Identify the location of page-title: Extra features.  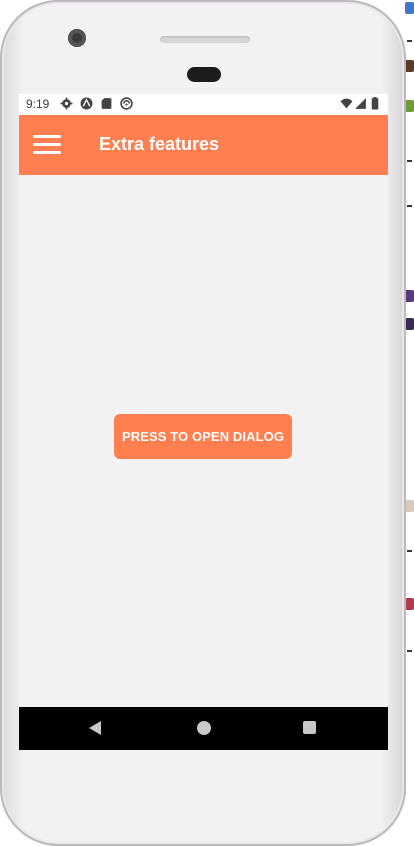
(159, 144).